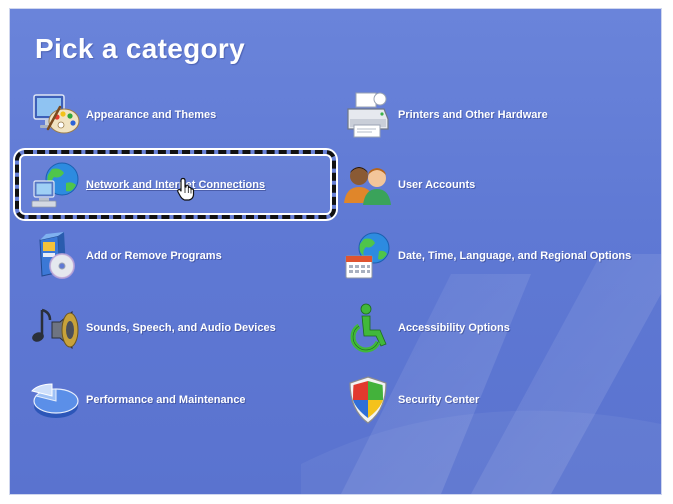  I want to click on pie-chart-icon, so click(56, 400).